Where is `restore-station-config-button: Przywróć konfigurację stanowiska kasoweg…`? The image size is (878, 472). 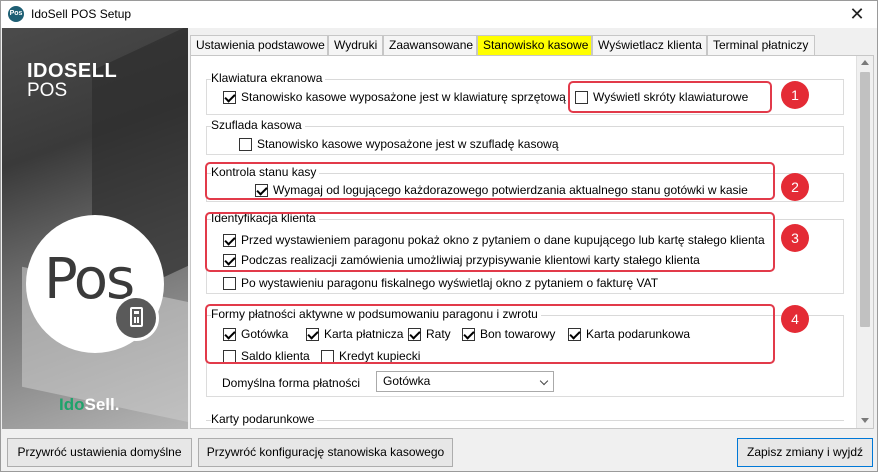
restore-station-config-button: Przywróć konfigurację stanowiska kasoweg… is located at coordinates (325, 452).